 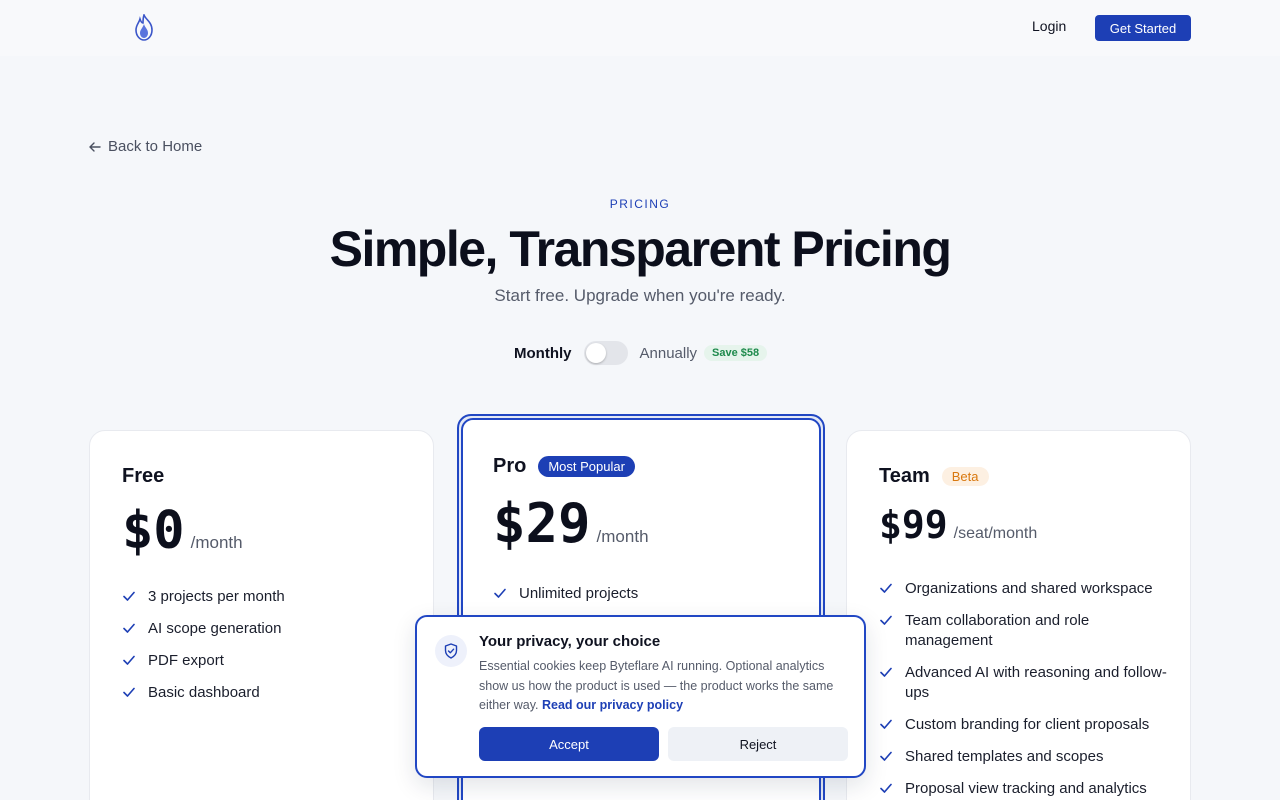 I want to click on feature-item: Shared templates and scopes, so click(x=1024, y=757).